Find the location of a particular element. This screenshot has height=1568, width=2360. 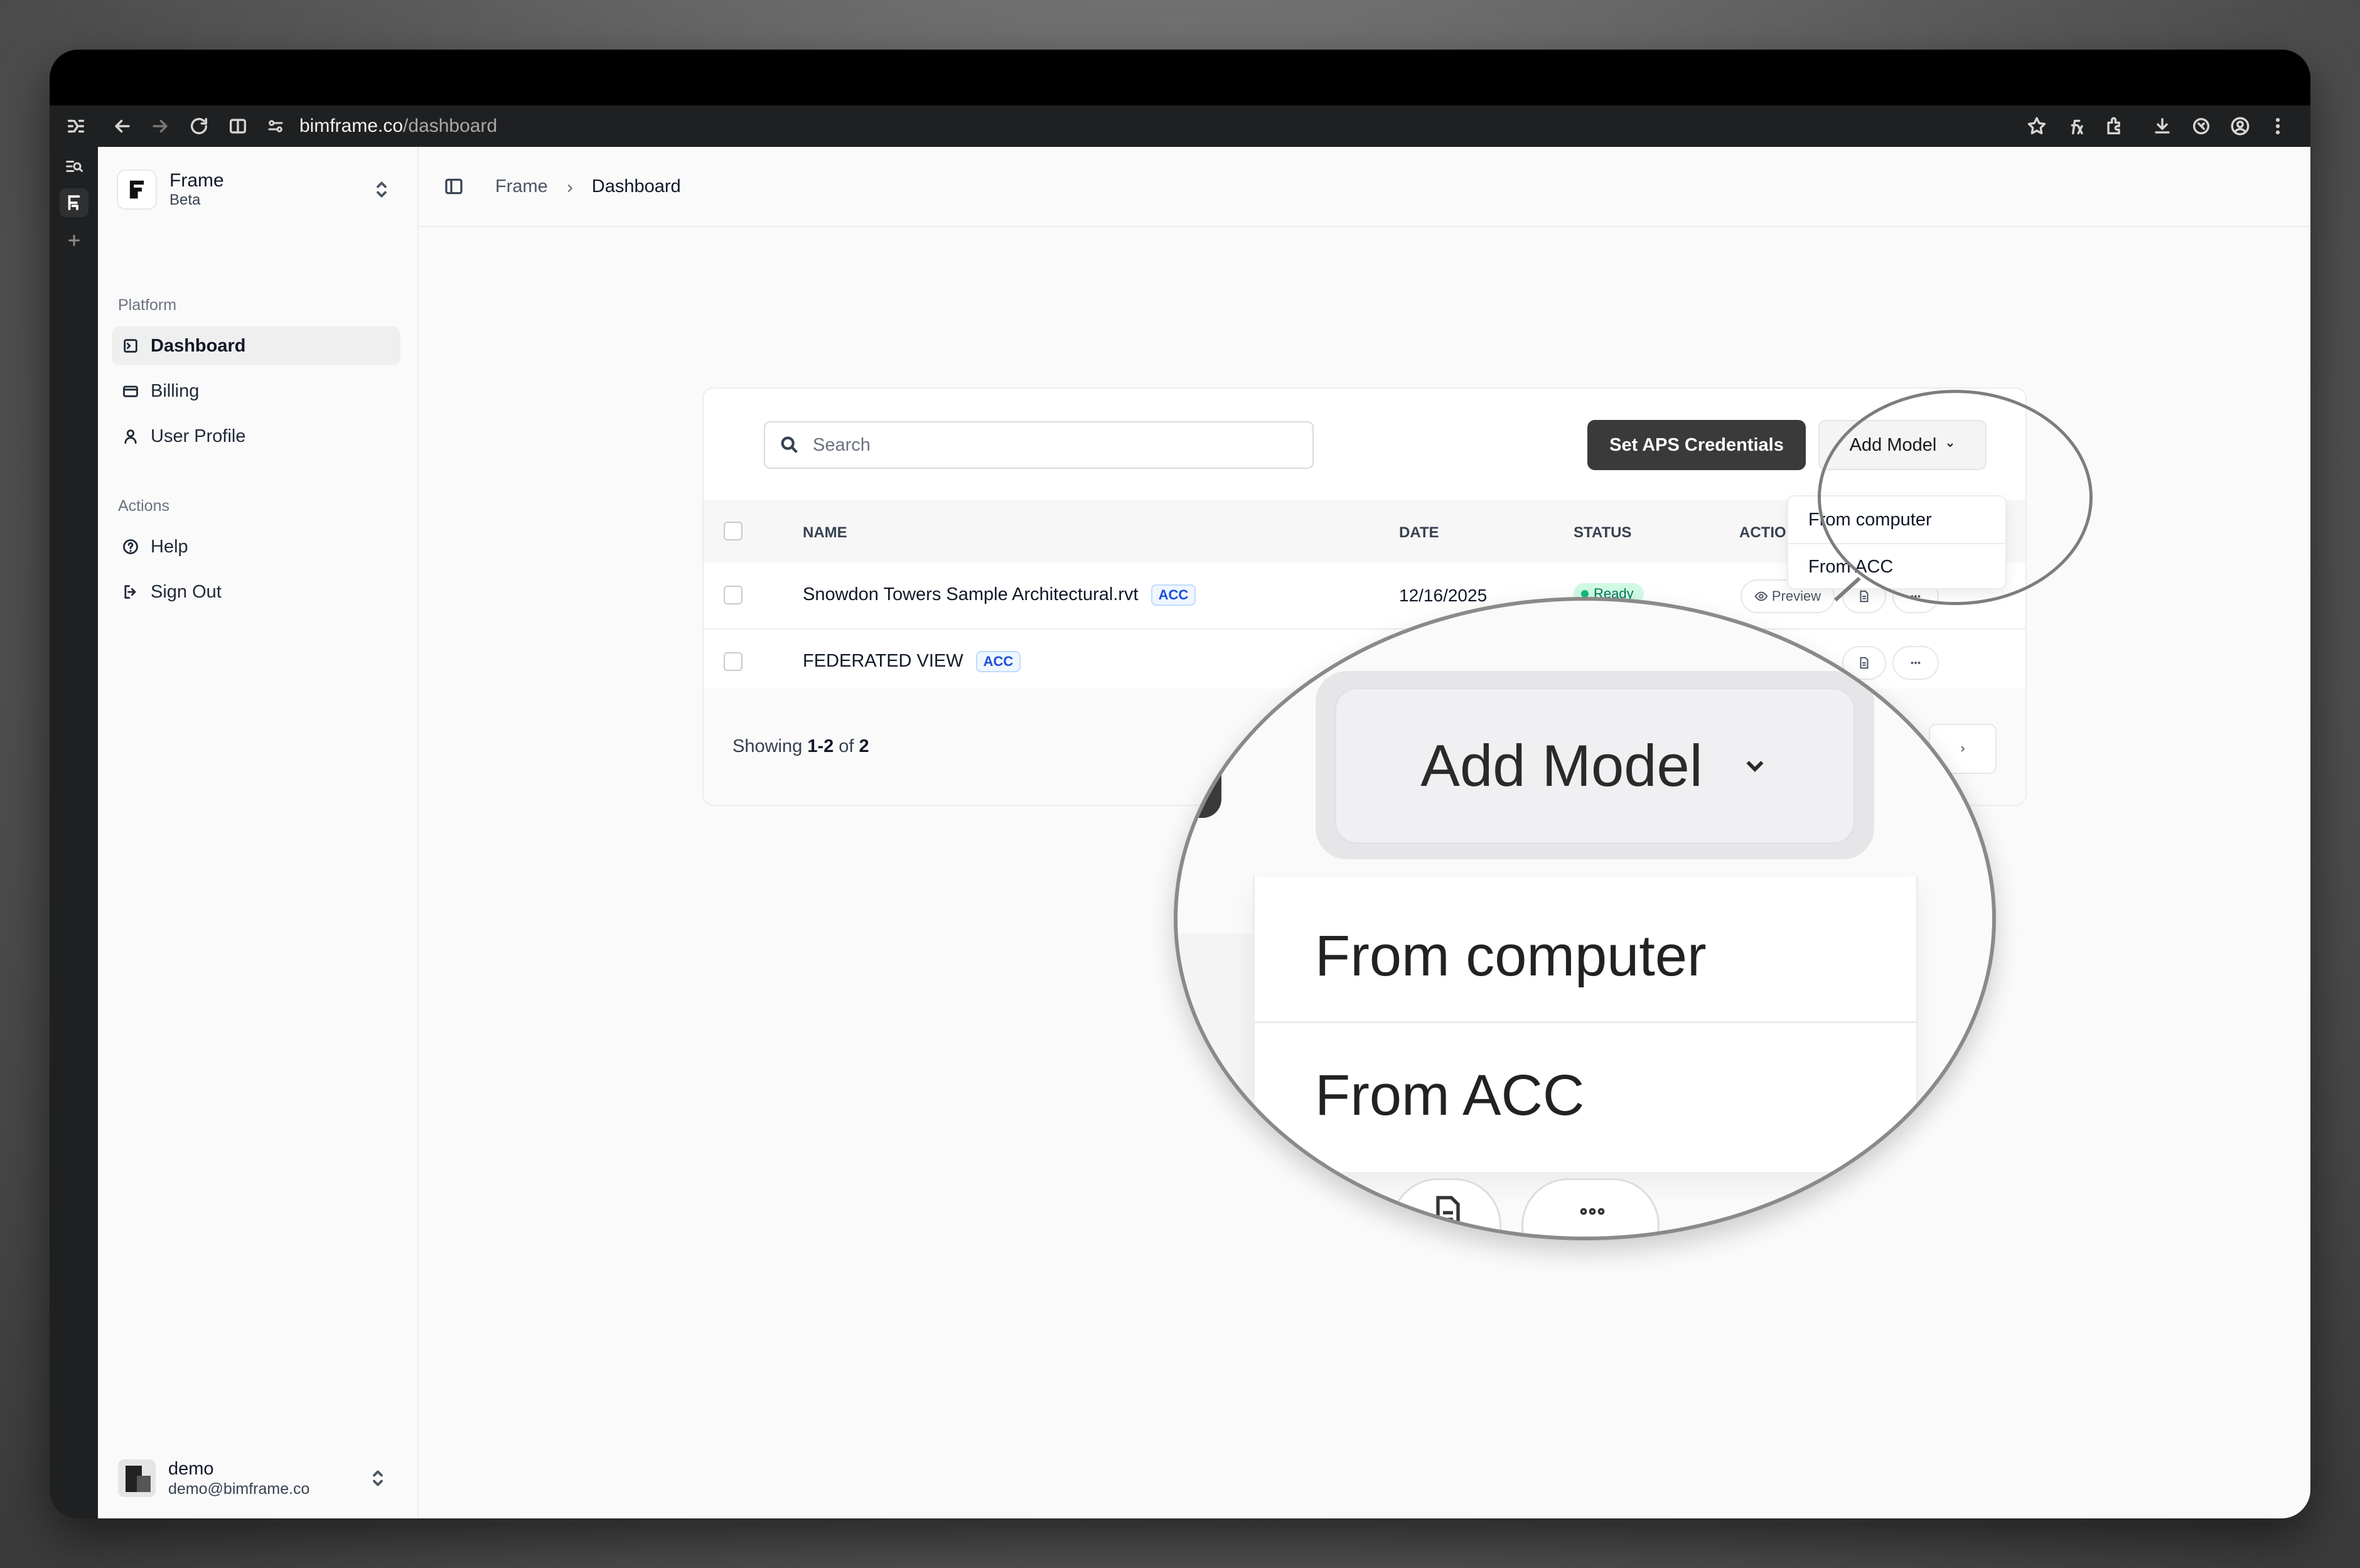

sidebar-item-sign-out: Sign Out is located at coordinates (256, 591).